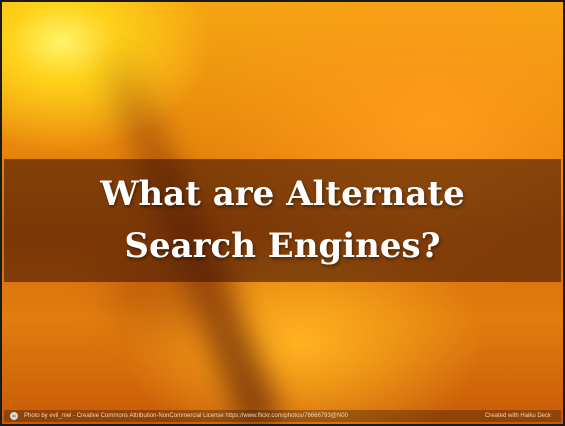 The image size is (565, 426). What do you see at coordinates (518, 416) in the screenshot?
I see `haiku-deck-credit-link: Created with Haiku Deck` at bounding box center [518, 416].